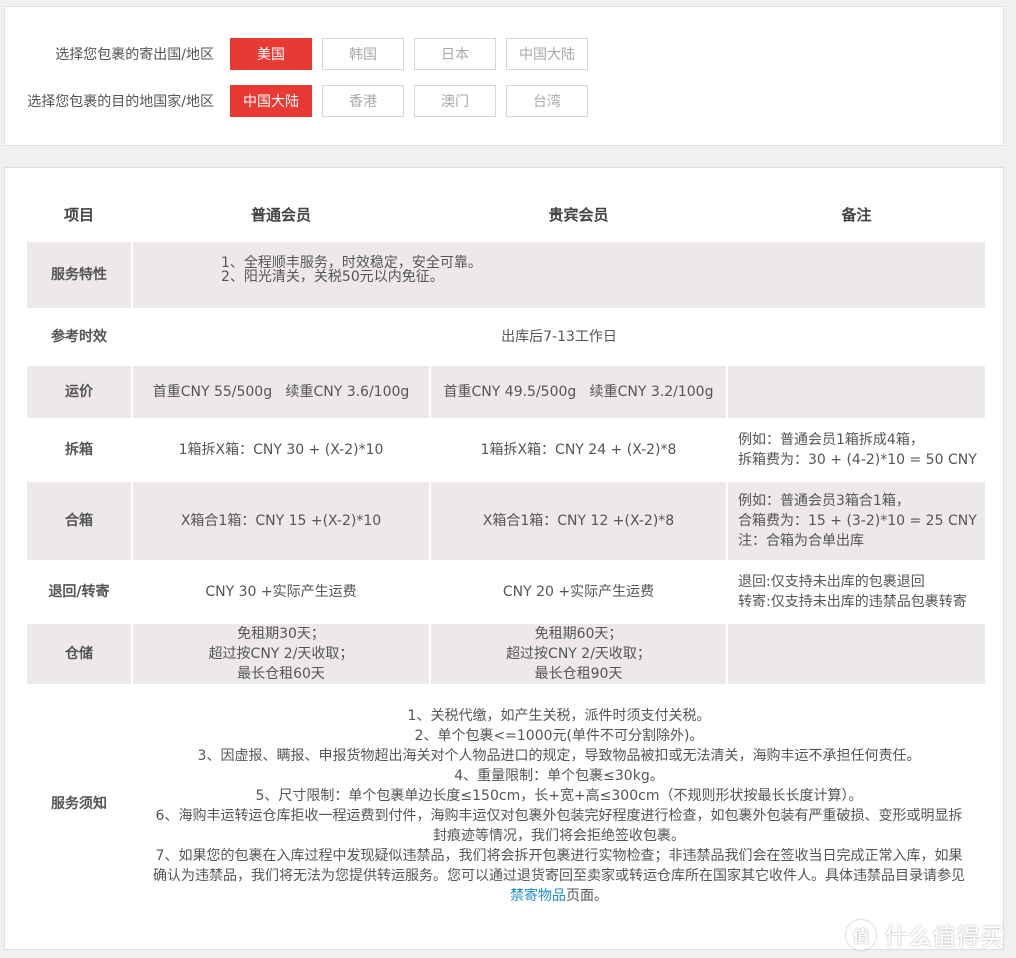 This screenshot has height=958, width=1016. I want to click on destination-option-mainland-china: 中国大陆, so click(271, 100).